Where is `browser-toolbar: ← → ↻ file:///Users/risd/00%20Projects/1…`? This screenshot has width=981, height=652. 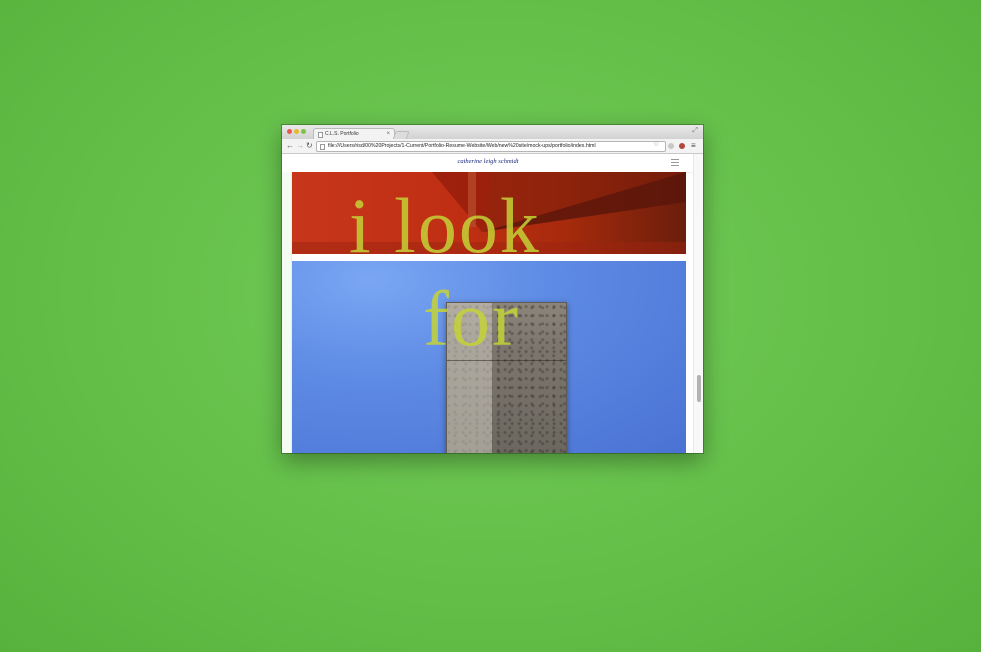
browser-toolbar: ← → ↻ file:///Users/risd/00%20Projects/1… is located at coordinates (492, 146).